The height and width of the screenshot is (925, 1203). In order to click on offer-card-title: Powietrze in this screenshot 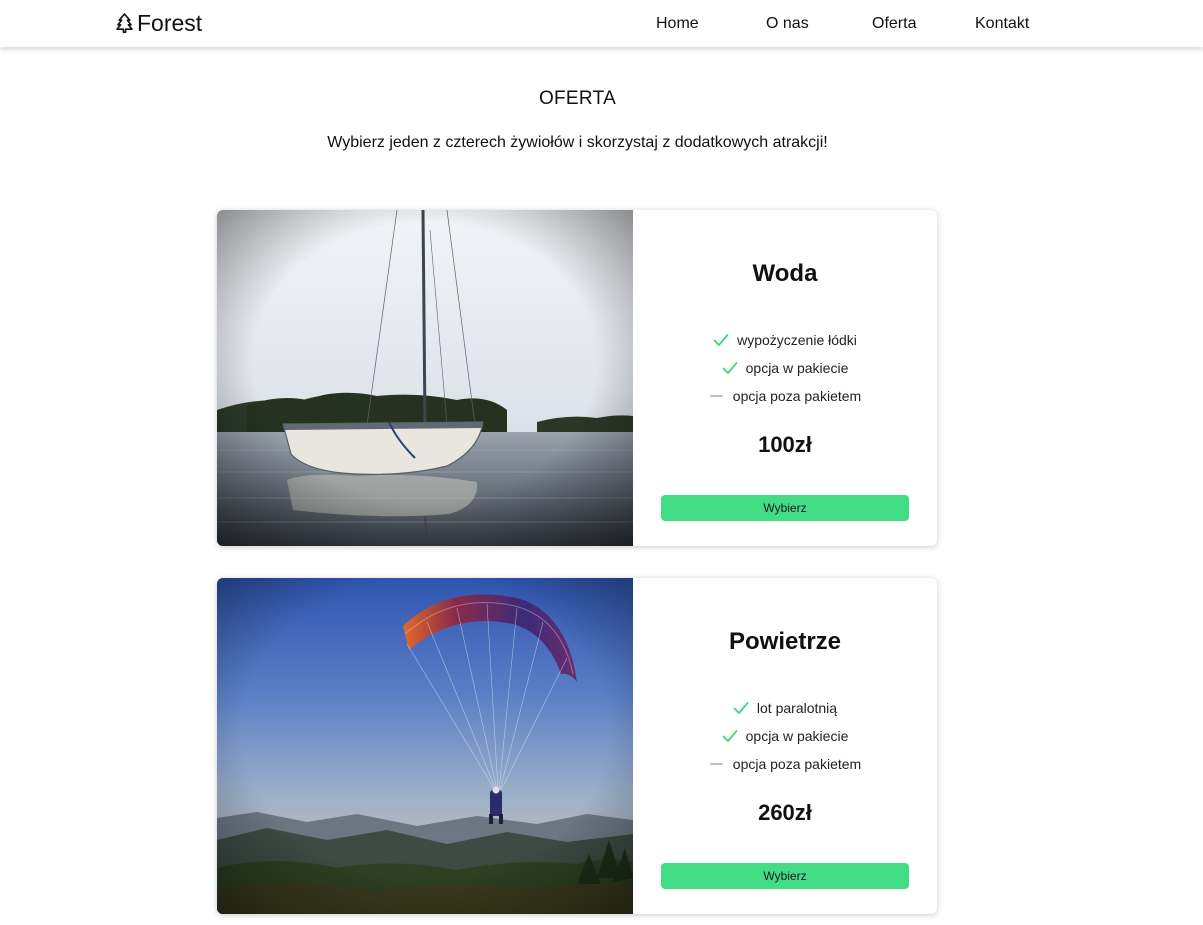, I will do `click(785, 641)`.